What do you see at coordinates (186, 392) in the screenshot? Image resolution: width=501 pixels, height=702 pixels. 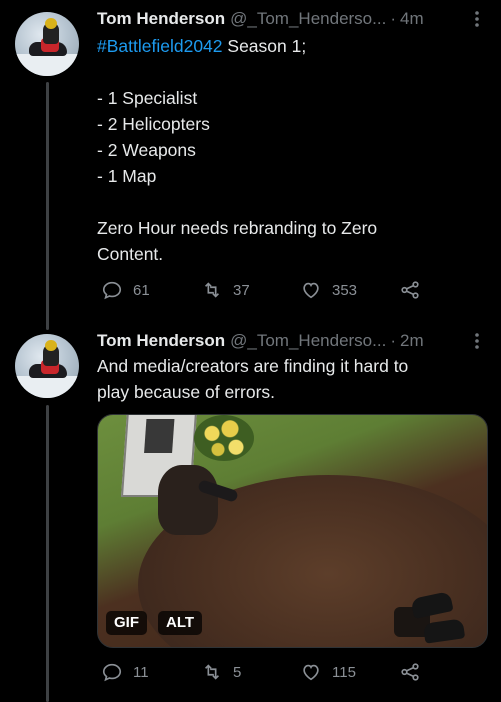 I see `text-line: play because of errors.` at bounding box center [186, 392].